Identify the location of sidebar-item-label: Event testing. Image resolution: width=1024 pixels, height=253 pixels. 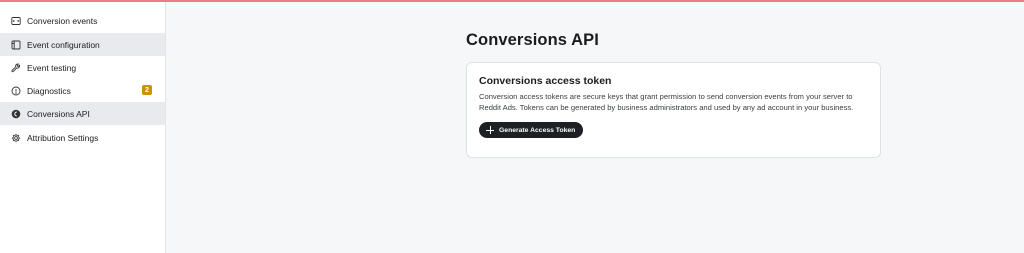
(52, 67).